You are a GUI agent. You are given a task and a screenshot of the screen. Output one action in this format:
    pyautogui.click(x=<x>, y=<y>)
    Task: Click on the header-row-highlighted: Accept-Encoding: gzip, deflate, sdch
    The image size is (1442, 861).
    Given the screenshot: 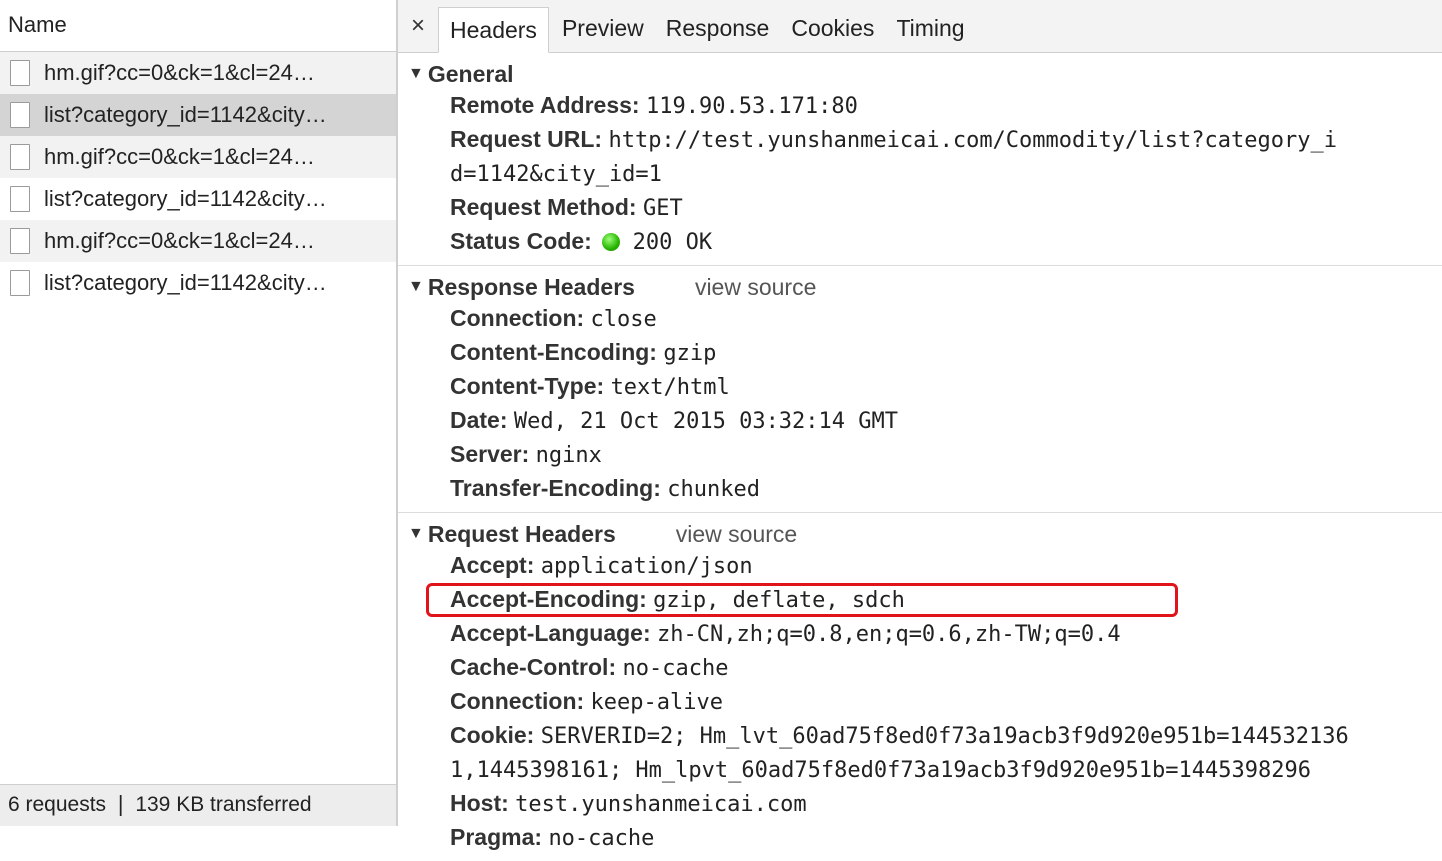 What is the action you would take?
    pyautogui.click(x=920, y=600)
    